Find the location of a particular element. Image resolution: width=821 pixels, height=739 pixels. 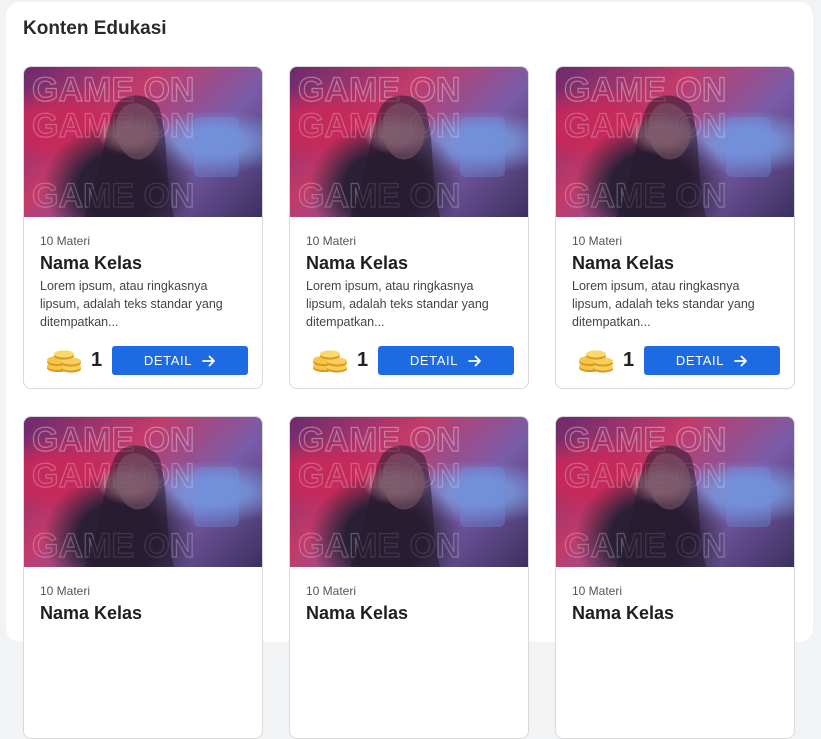

section-title: Konten Edukasi is located at coordinates (95, 28).